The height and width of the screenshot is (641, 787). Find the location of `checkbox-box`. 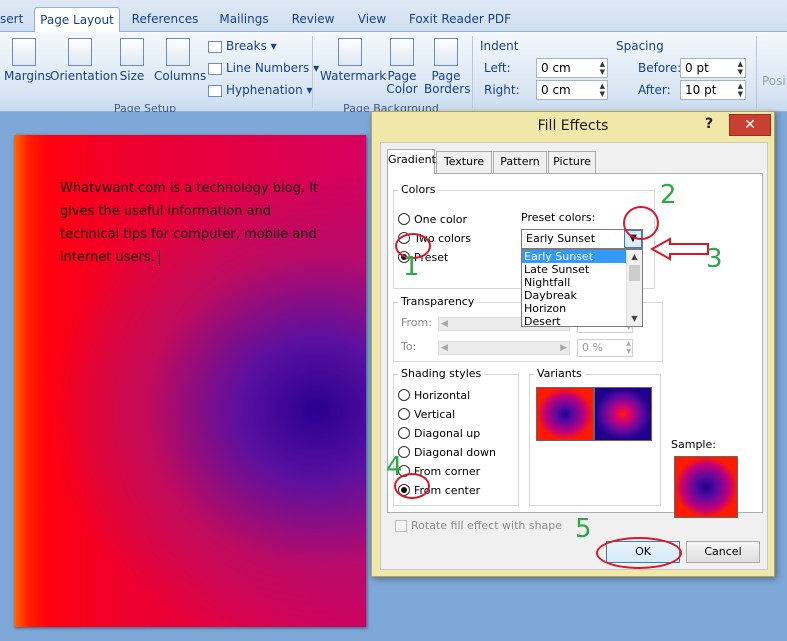

checkbox-box is located at coordinates (401, 526).